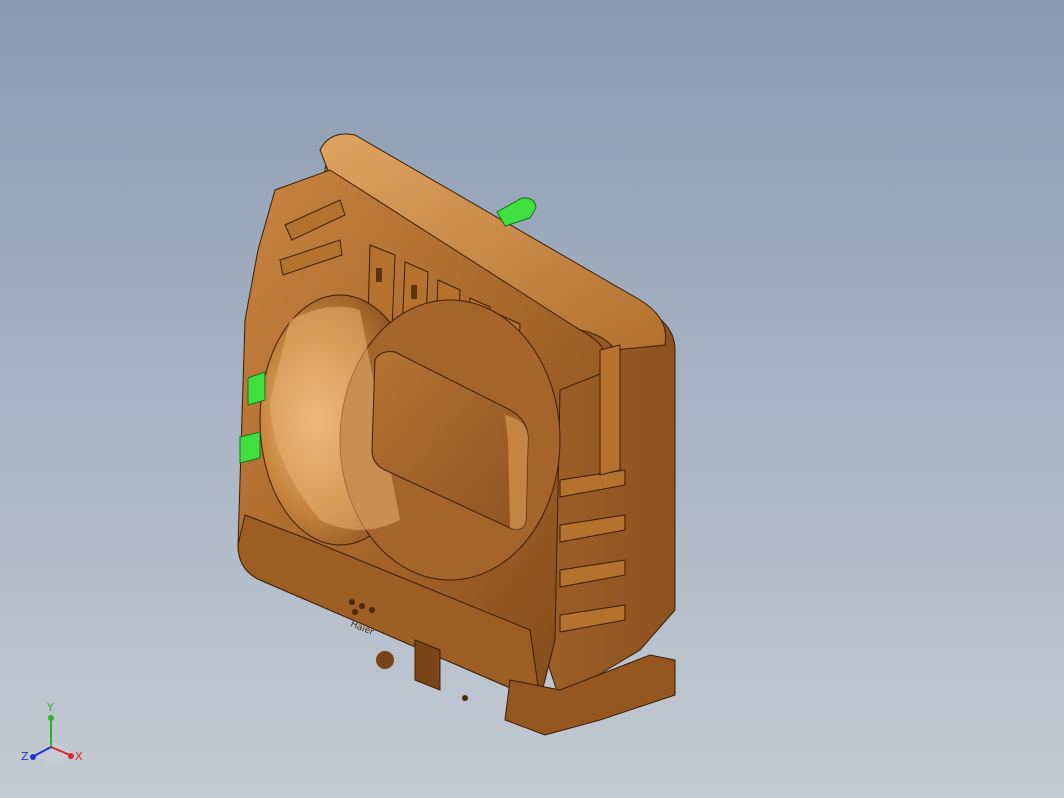  What do you see at coordinates (25, 756) in the screenshot?
I see `z-axis-label: Z` at bounding box center [25, 756].